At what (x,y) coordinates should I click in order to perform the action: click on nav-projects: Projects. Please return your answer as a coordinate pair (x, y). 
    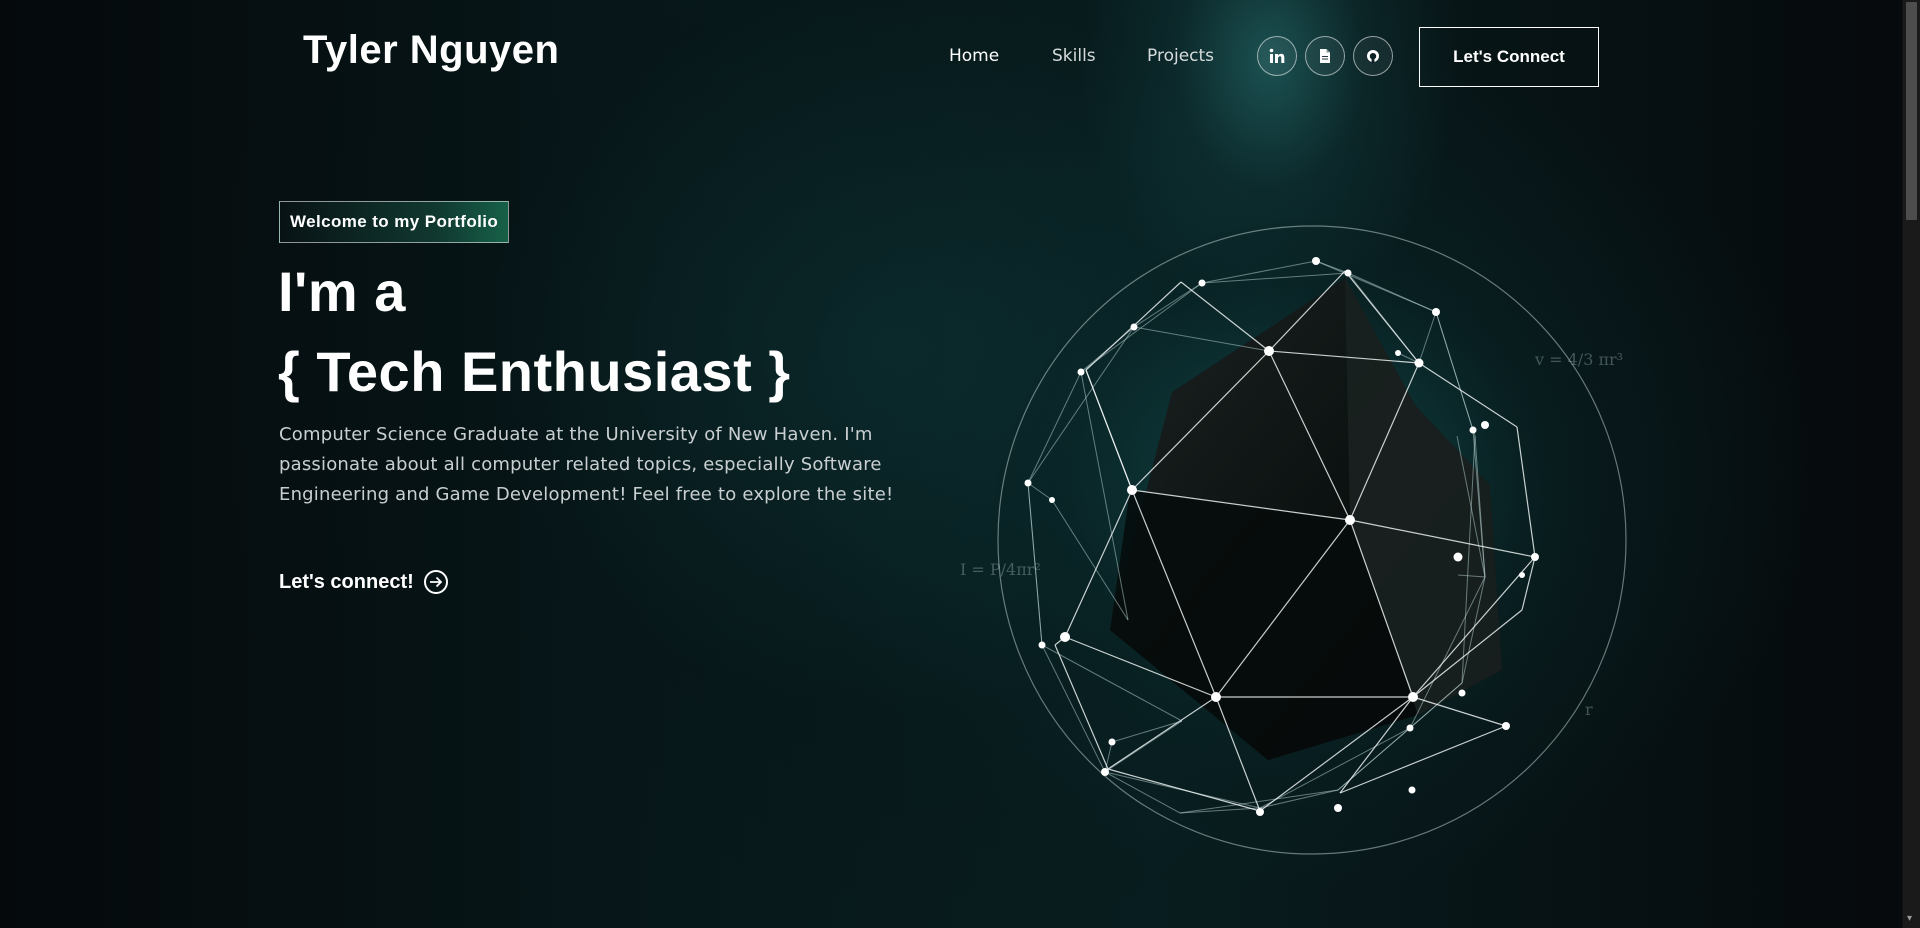
    Looking at the image, I should click on (1180, 56).